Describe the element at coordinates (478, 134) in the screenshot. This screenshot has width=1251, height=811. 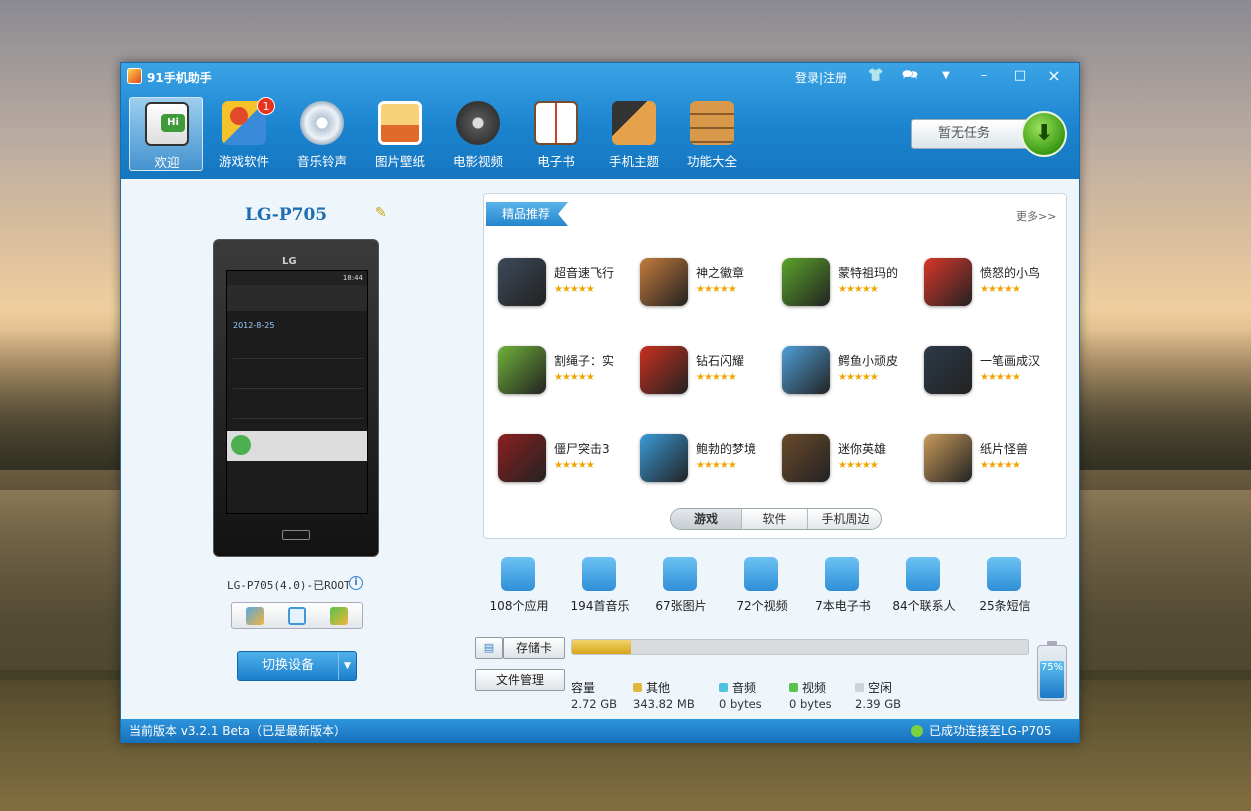
I see `nav-video: 电影视频` at that location.